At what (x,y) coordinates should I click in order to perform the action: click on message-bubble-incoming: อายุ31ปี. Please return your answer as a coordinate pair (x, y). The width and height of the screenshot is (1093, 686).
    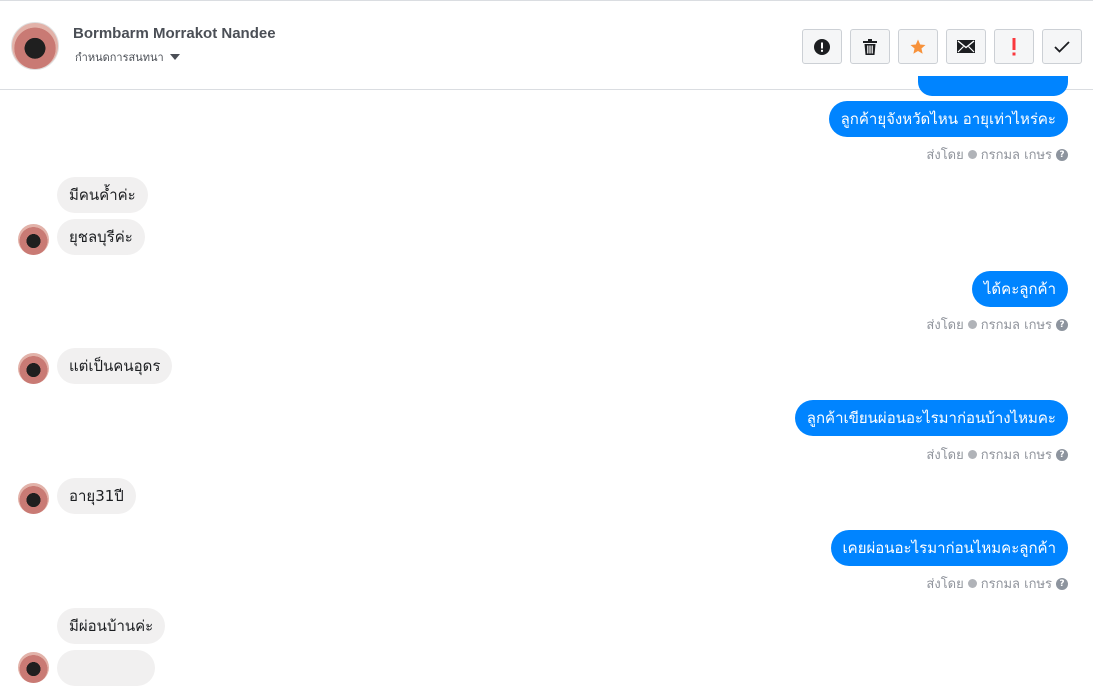
    Looking at the image, I should click on (96, 496).